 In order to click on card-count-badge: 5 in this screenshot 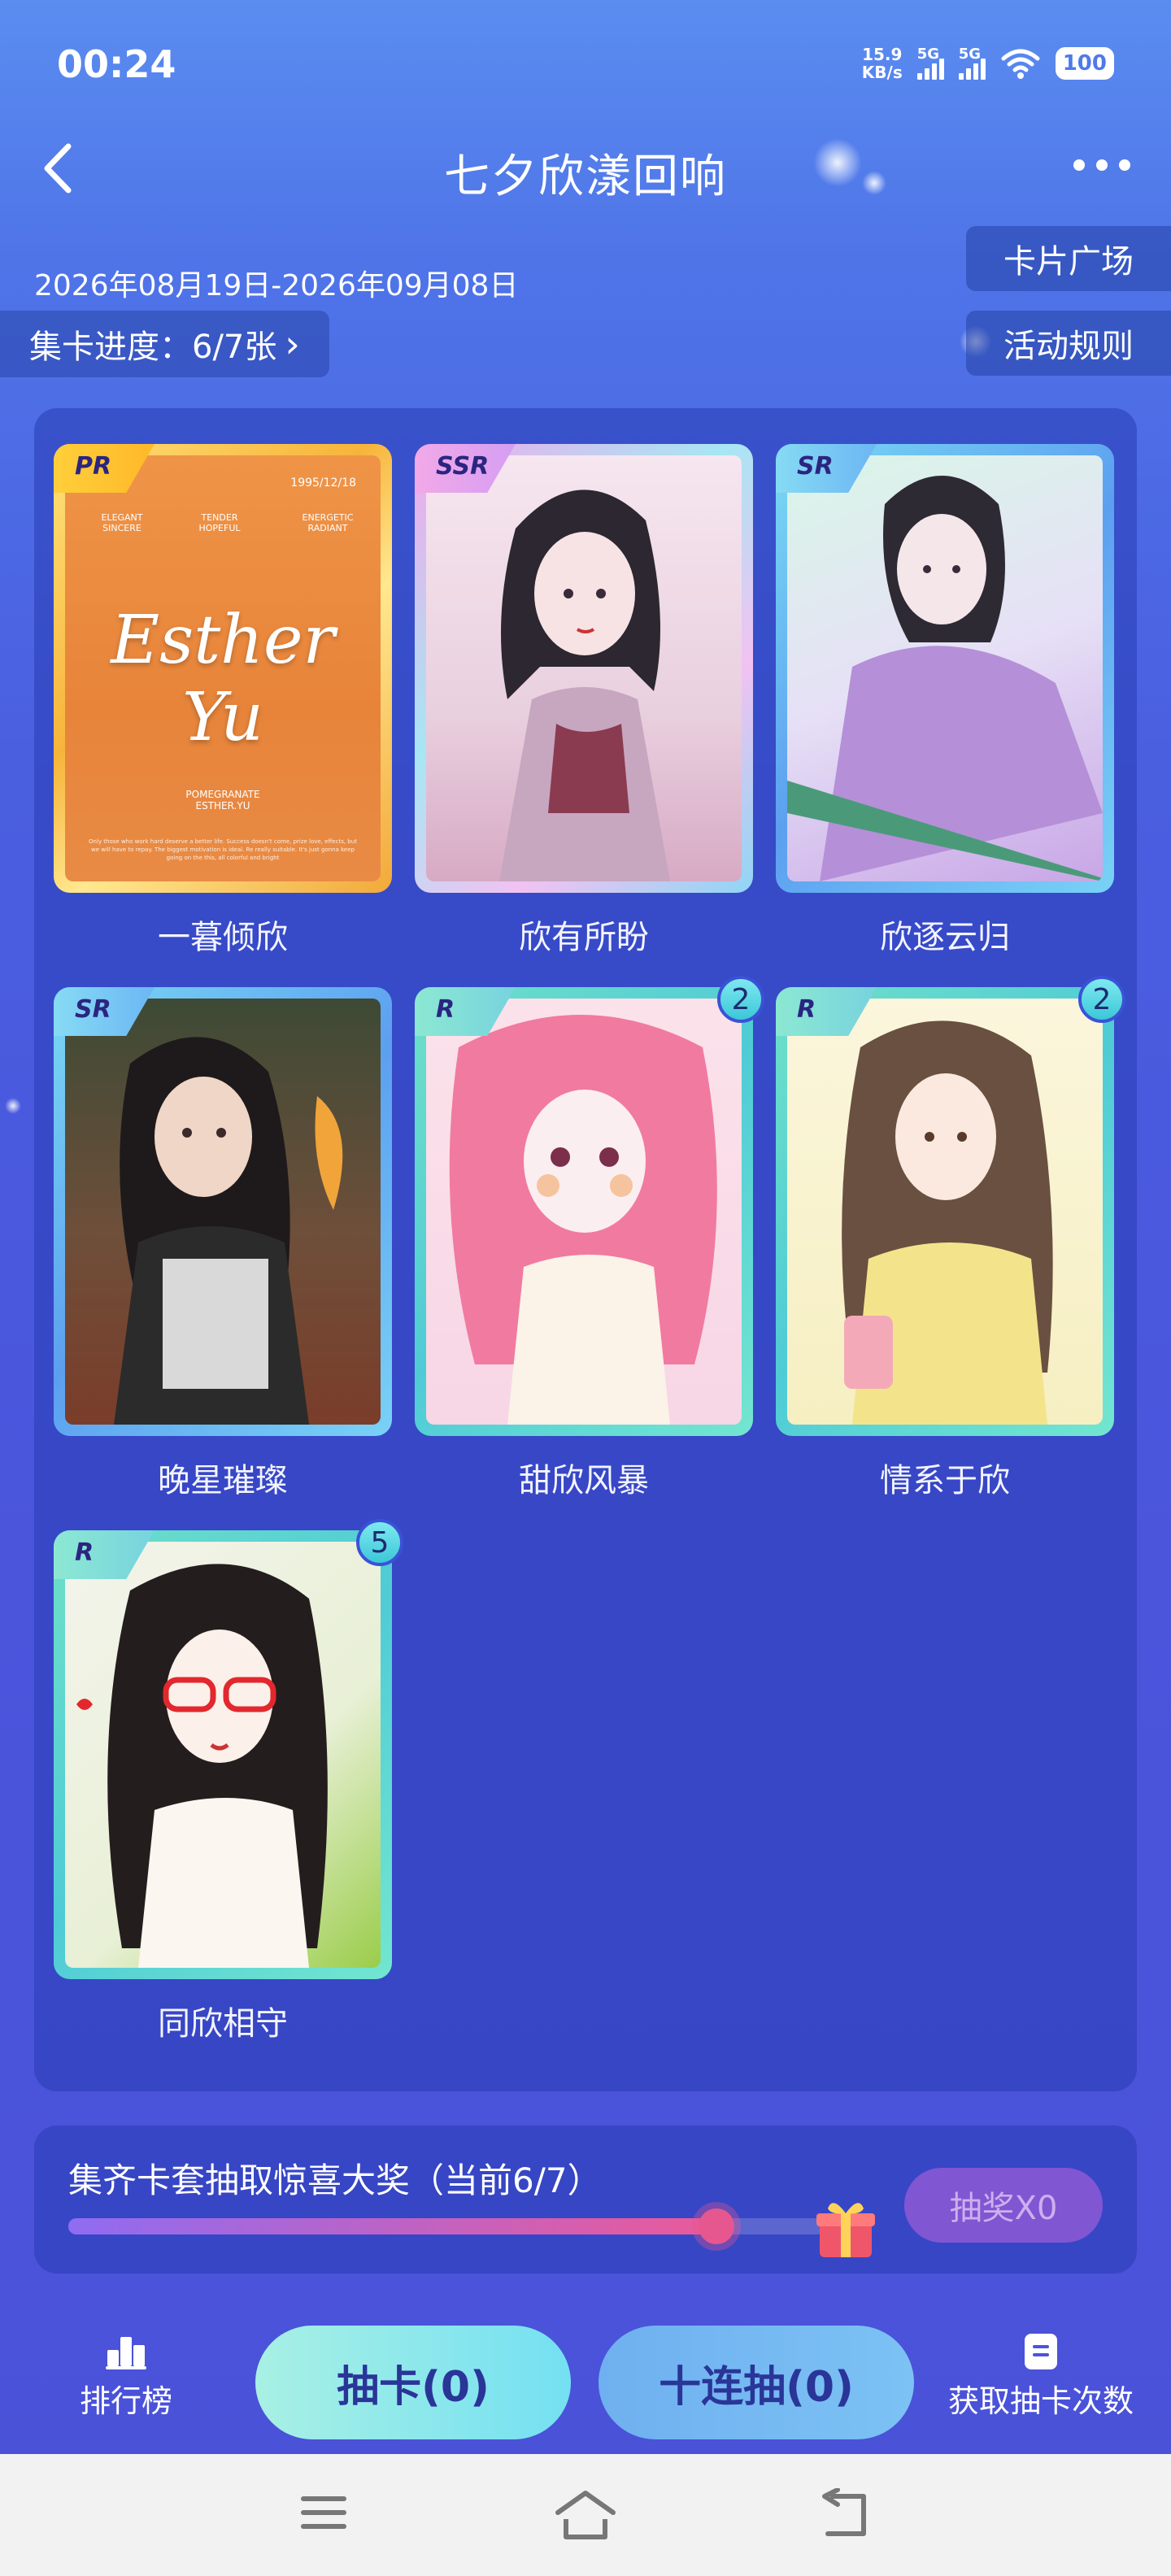, I will do `click(379, 1542)`.